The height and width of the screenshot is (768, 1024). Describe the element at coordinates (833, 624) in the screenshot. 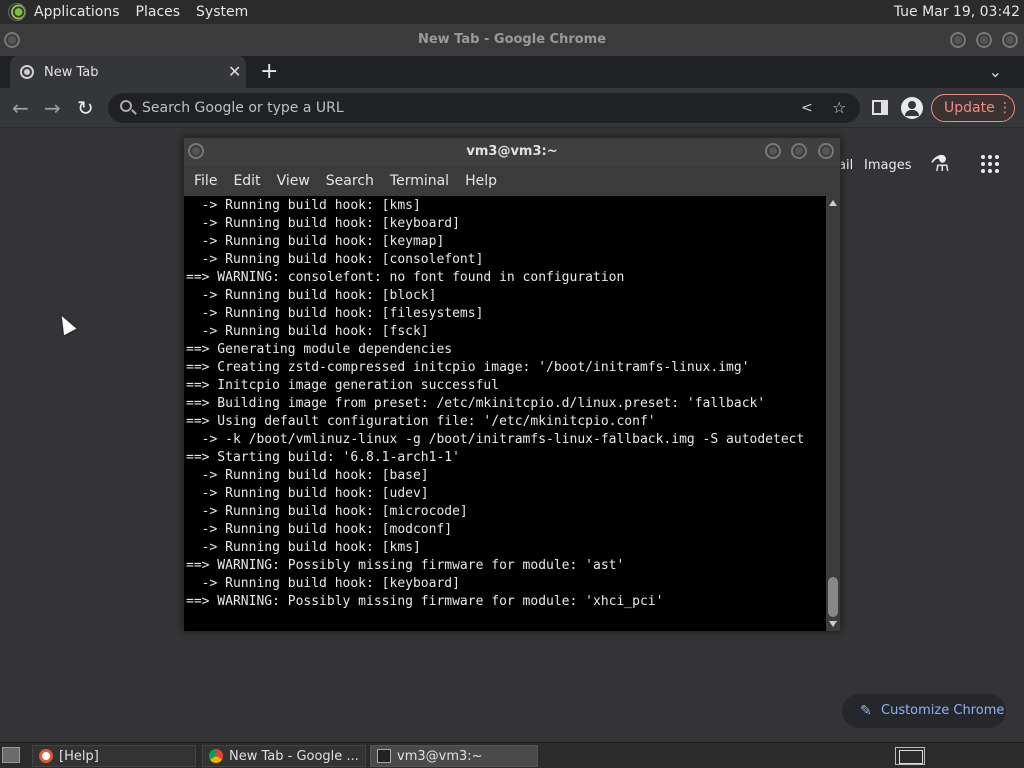

I see `scroll-down-icon` at that location.